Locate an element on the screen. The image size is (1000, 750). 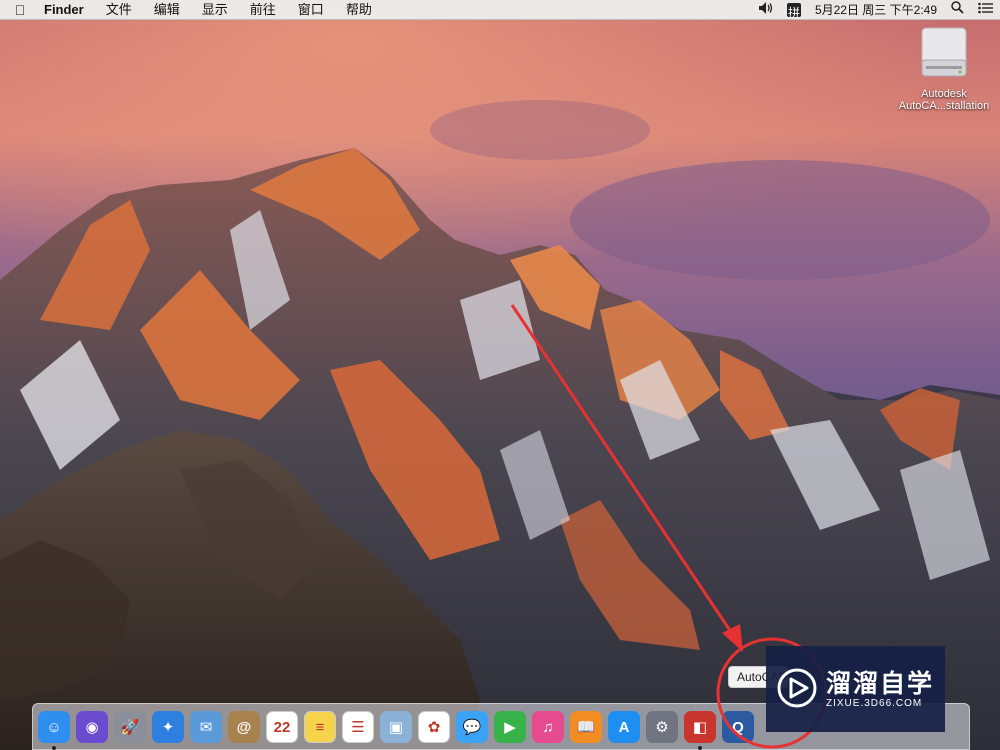
input-method-indicator: 拼 is located at coordinates (793, 11).